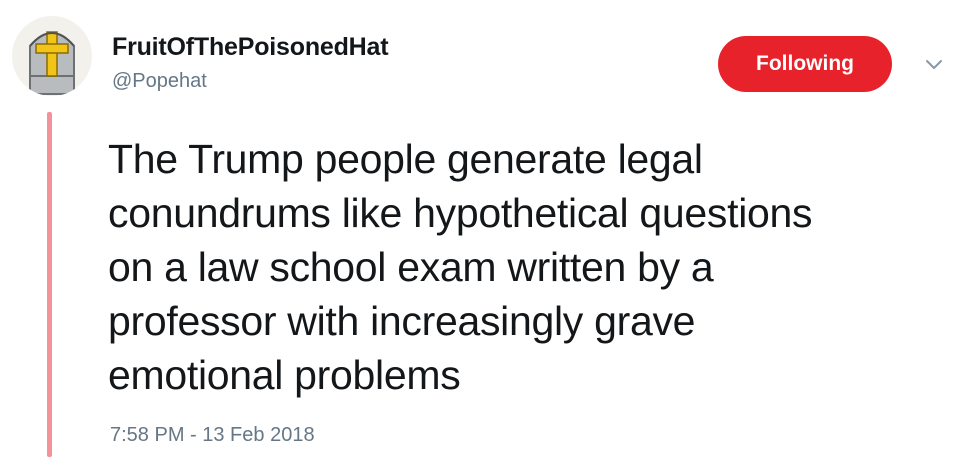 The image size is (980, 457). I want to click on user-handle: @Popehat, so click(159, 81).